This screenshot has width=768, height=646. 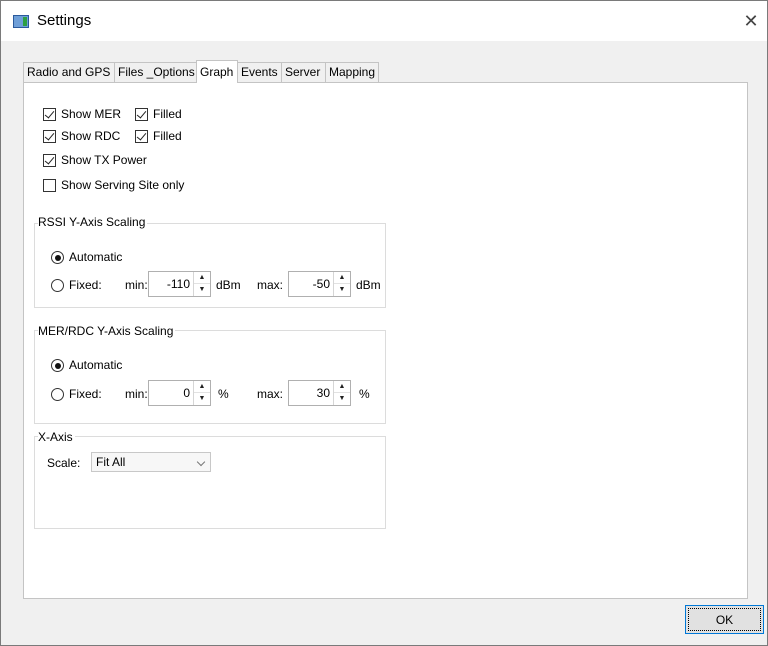 What do you see at coordinates (141, 136) in the screenshot?
I see `rdc-filled-checkbox` at bounding box center [141, 136].